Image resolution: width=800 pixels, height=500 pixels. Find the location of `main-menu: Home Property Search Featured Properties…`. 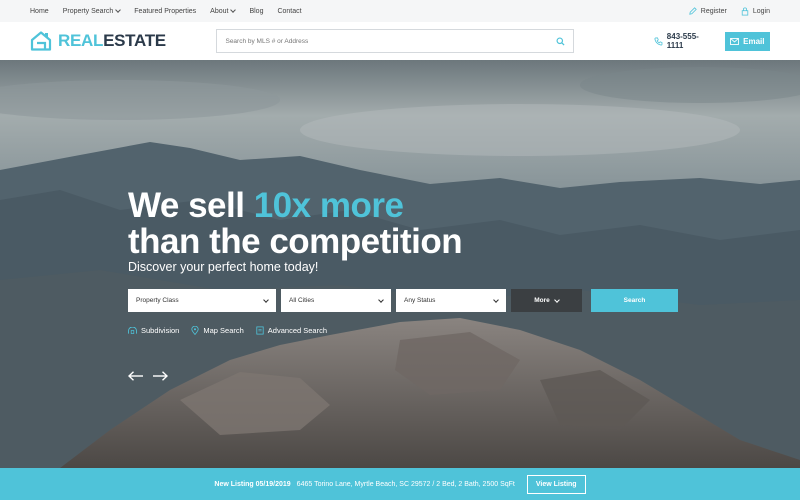

main-menu: Home Property Search Featured Properties… is located at coordinates (166, 11).